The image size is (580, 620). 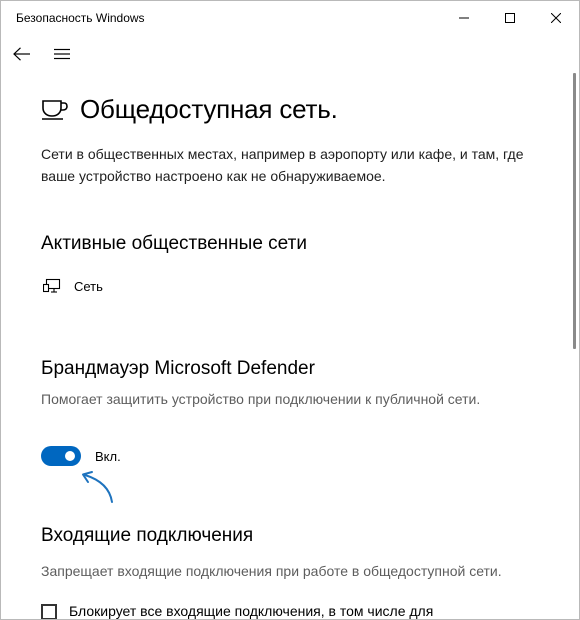 What do you see at coordinates (97, 487) in the screenshot?
I see `annotation-arrow-icon` at bounding box center [97, 487].